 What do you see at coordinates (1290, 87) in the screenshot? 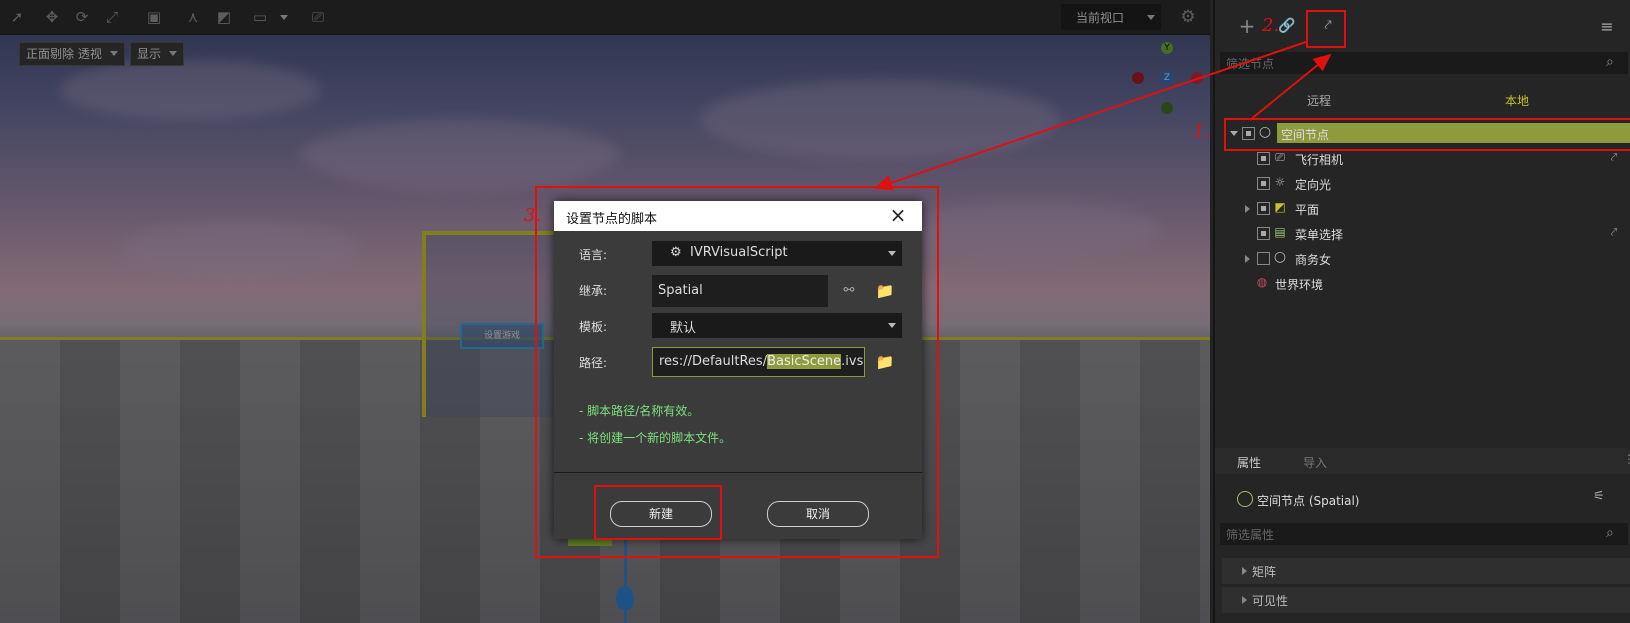
I see `arrow-node-to-script` at bounding box center [1290, 87].